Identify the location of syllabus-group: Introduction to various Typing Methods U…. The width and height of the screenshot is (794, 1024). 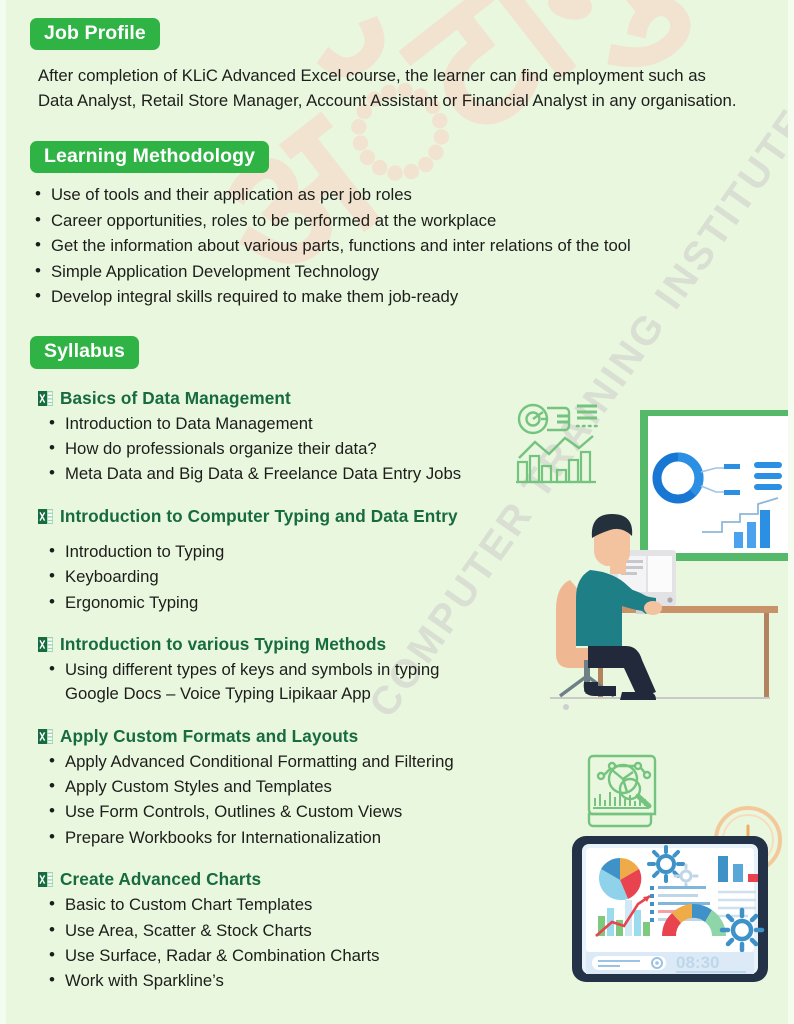
(404, 670).